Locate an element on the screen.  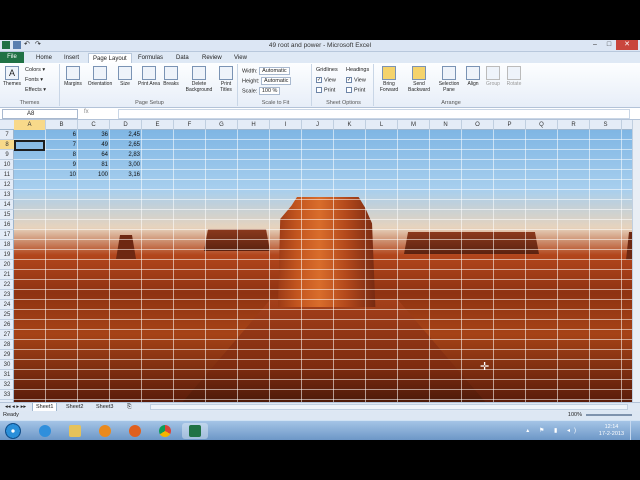
row-header: 21 is located at coordinates (7, 275).